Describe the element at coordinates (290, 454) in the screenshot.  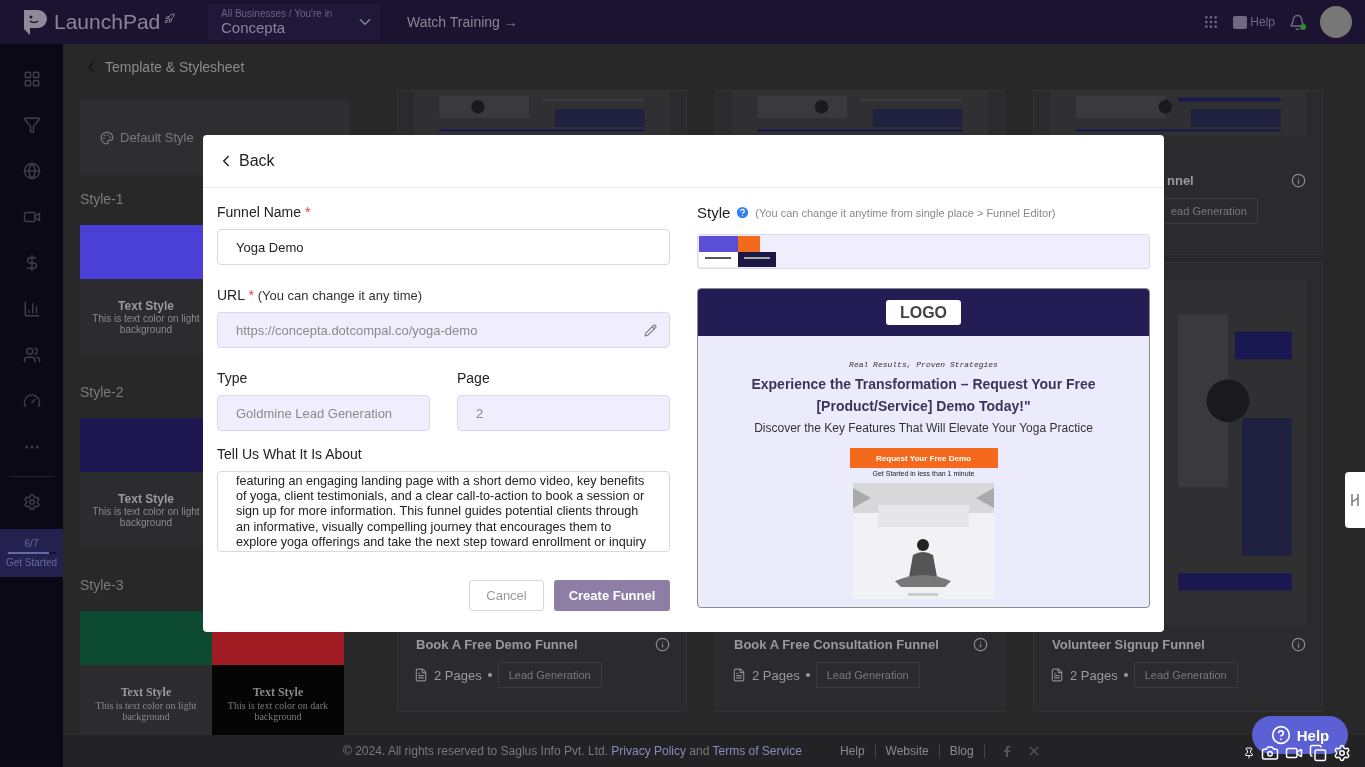
I see `field-label: Tell Us What It Is About` at that location.